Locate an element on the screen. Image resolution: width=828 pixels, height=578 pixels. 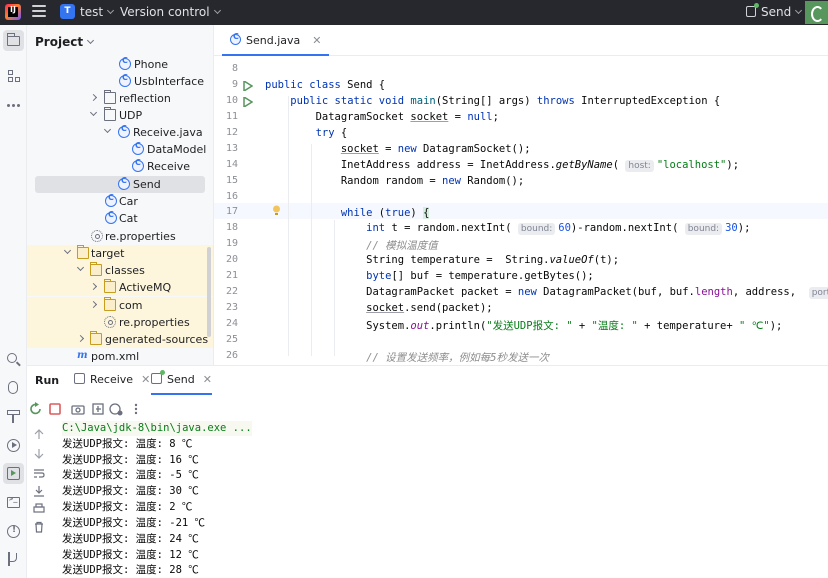
run-config-icon is located at coordinates (79, 378).